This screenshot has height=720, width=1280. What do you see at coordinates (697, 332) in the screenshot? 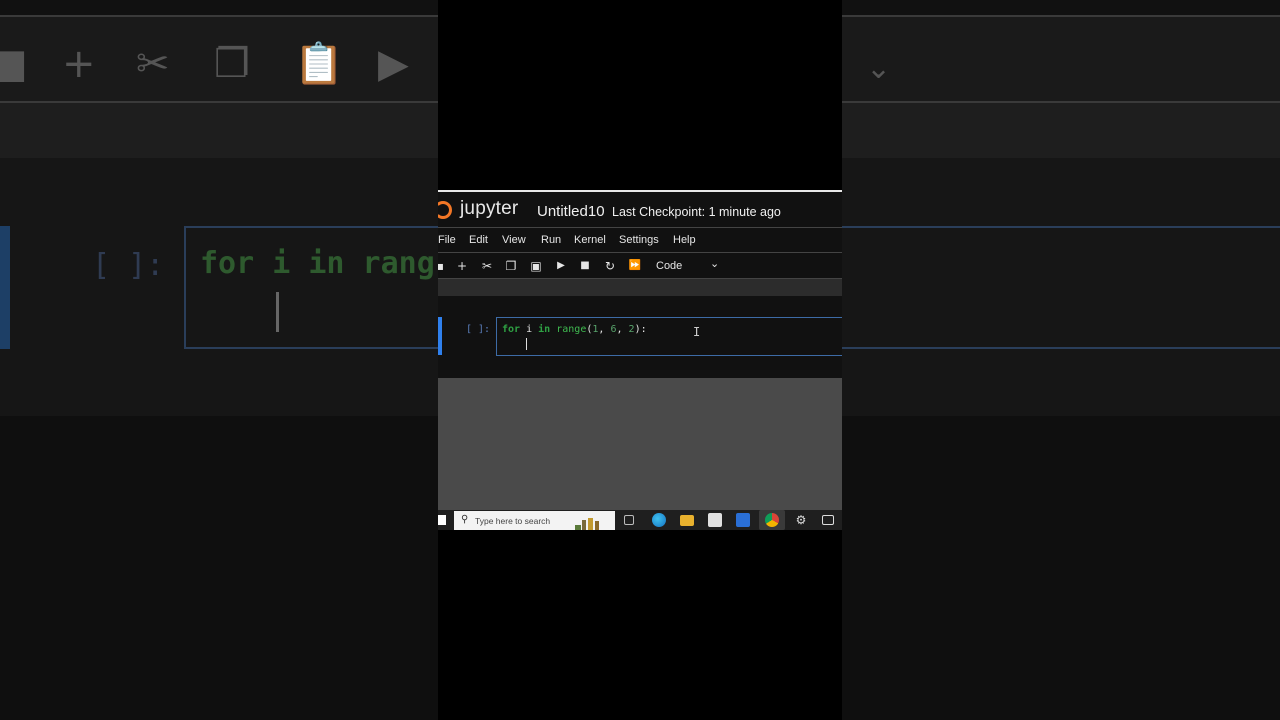
I see `mouse-ibeam-icon: I` at bounding box center [697, 332].